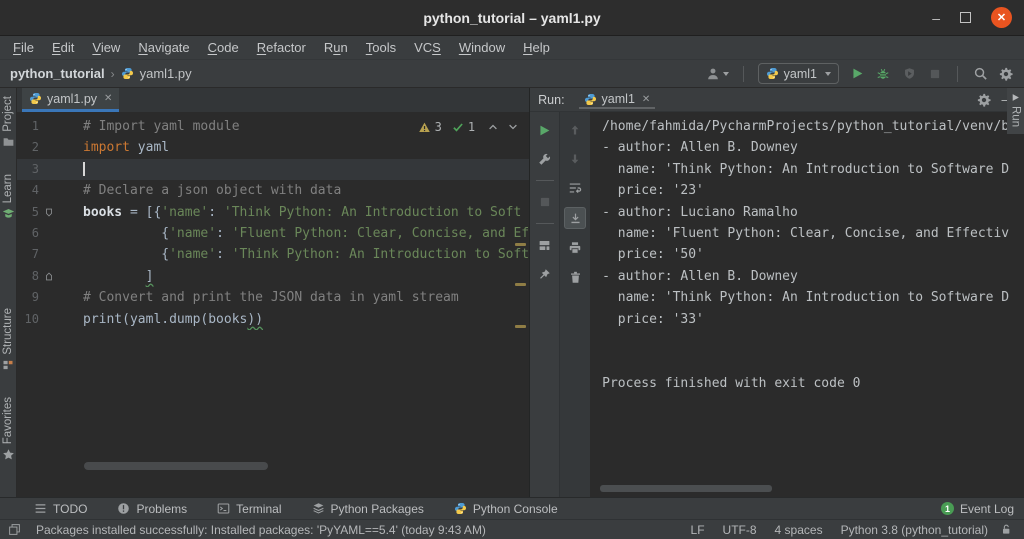 Image resolution: width=1024 pixels, height=539 pixels. Describe the element at coordinates (725, 73) in the screenshot. I see `chevron-down-icon` at that location.